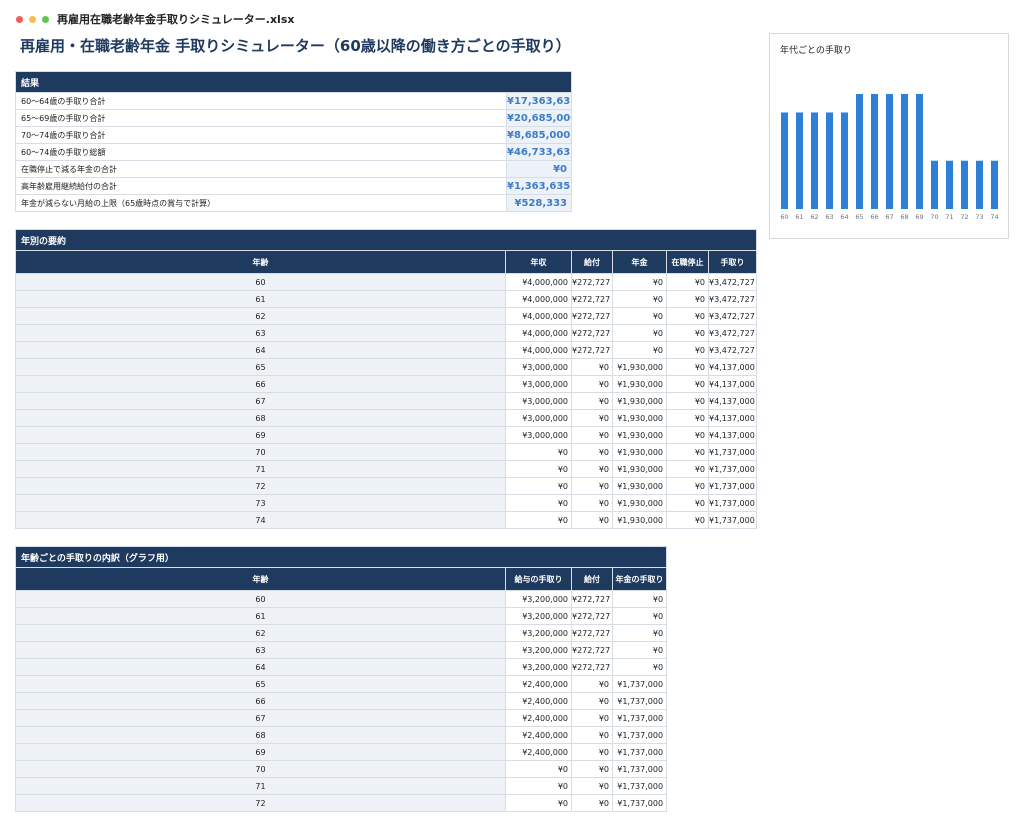 The width and height of the screenshot is (1024, 819). What do you see at coordinates (639, 262) in the screenshot?
I see `column-header: 年金` at bounding box center [639, 262].